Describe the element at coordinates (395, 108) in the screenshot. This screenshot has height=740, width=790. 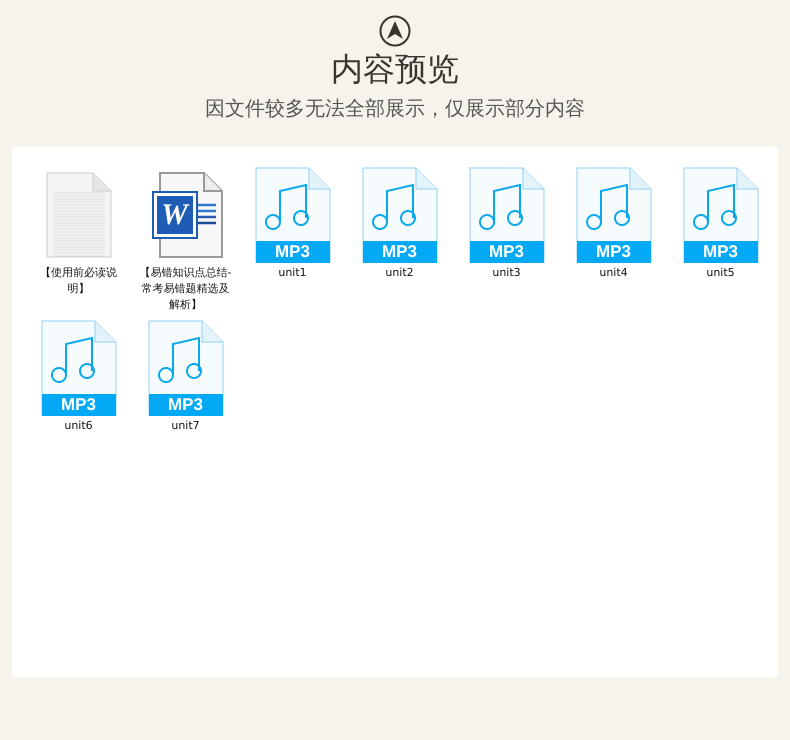
I see `section-subtitle: 因文件较多无法全部展示，仅展示部分内容` at that location.